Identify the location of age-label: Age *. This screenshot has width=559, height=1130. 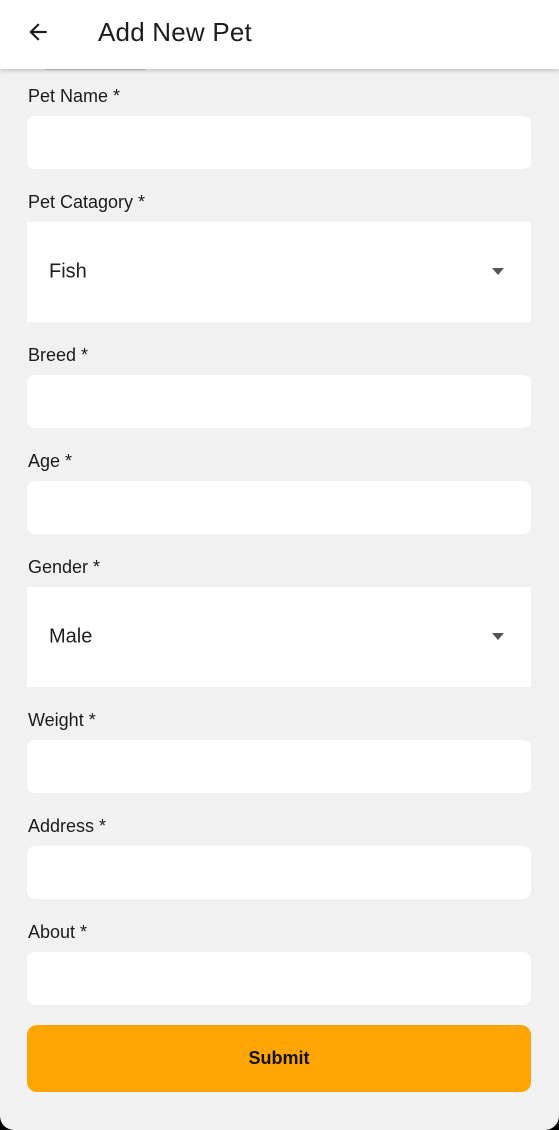
(50, 461).